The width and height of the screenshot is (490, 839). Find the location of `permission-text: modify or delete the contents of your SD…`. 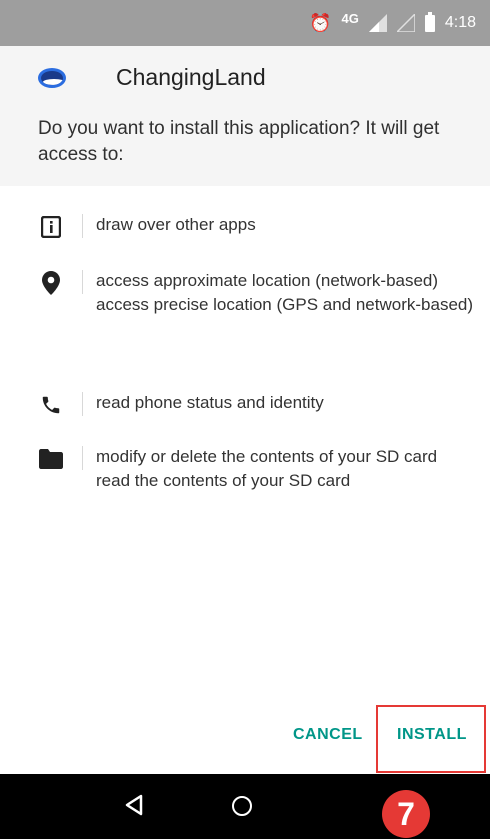

permission-text: modify or delete the contents of your SD… is located at coordinates (286, 470).